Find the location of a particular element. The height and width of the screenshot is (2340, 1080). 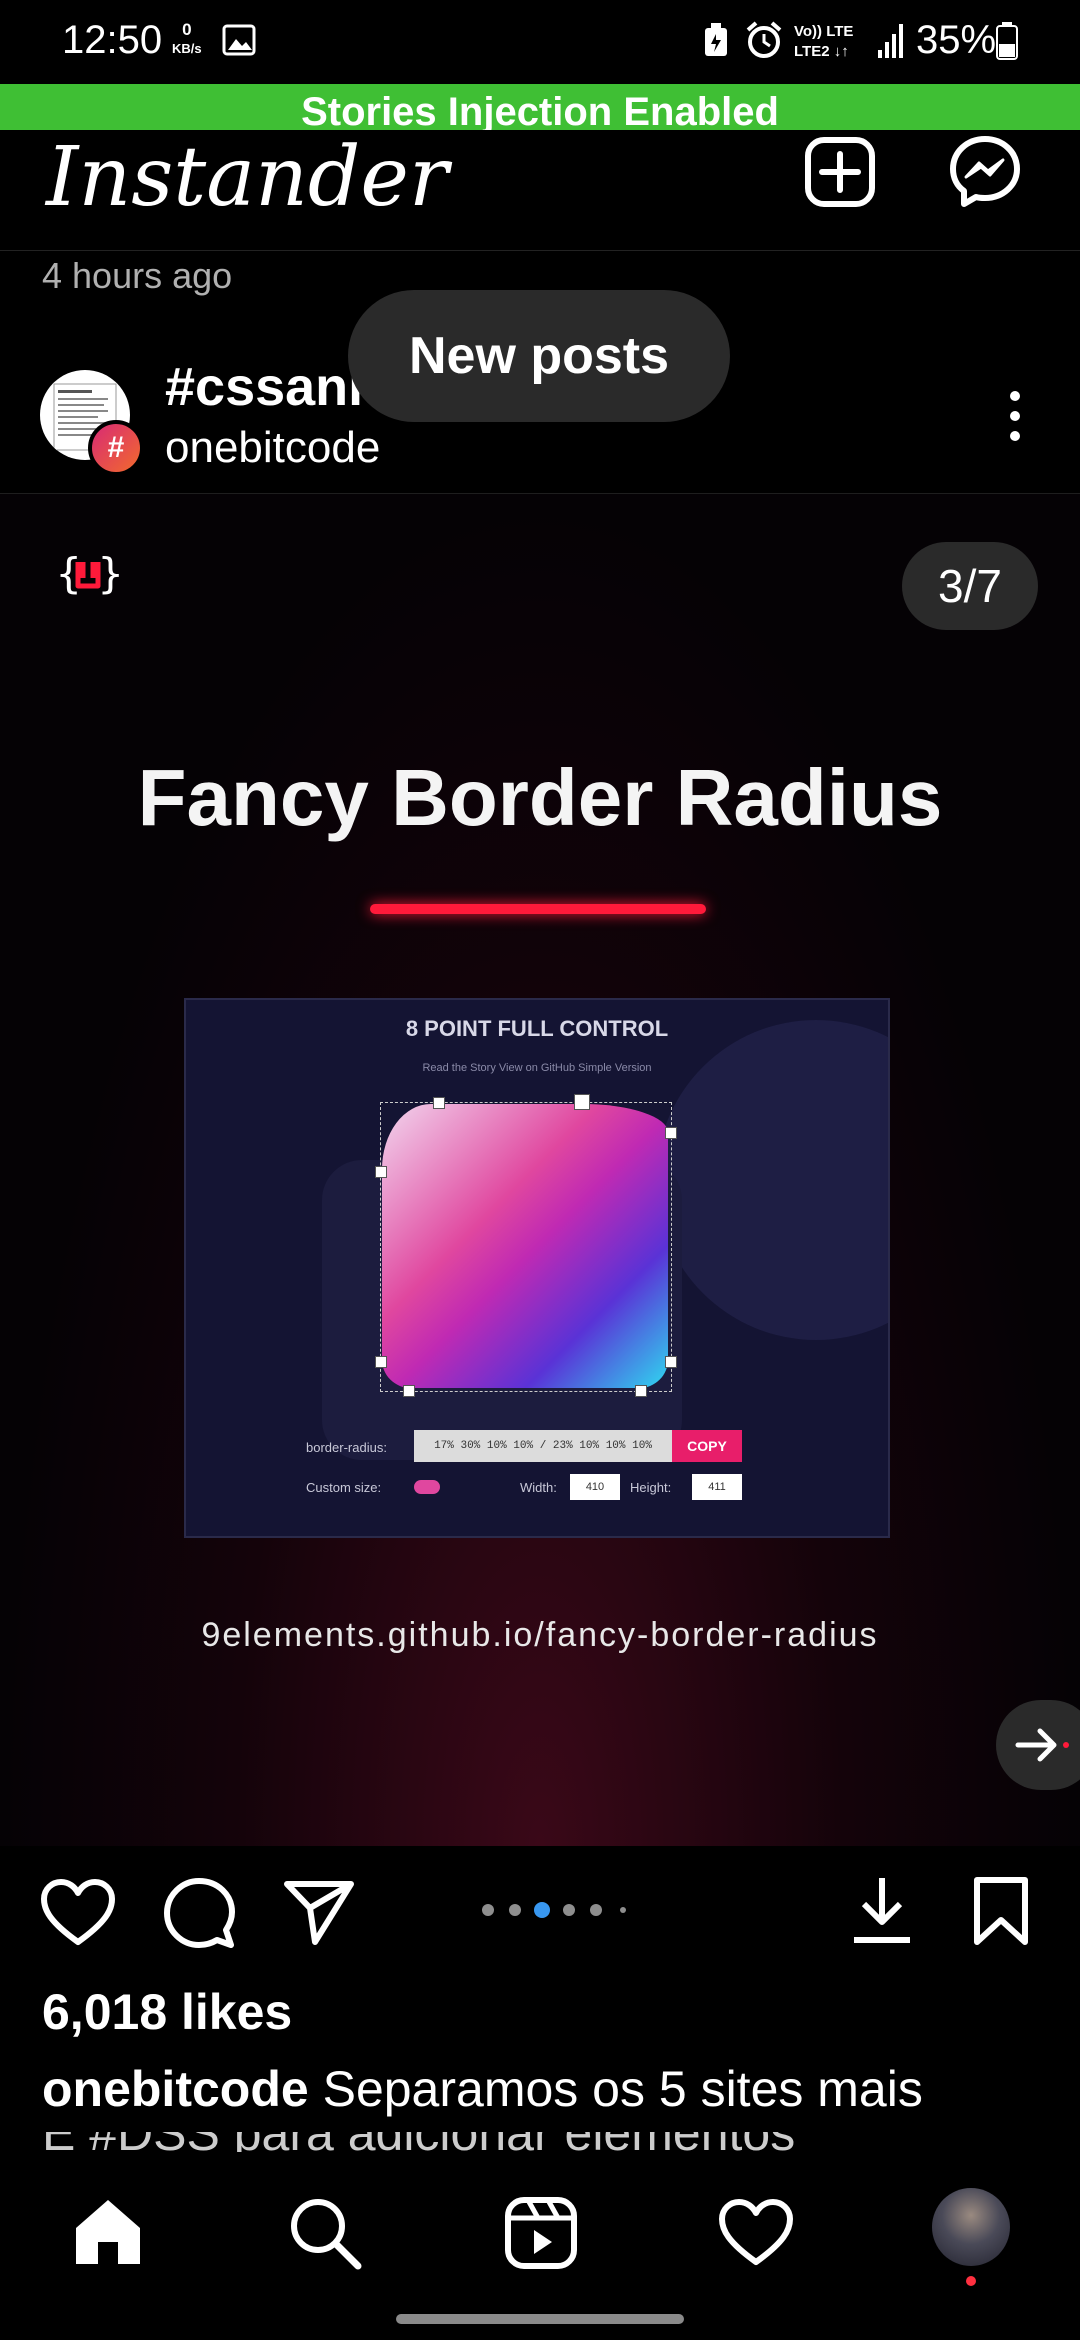

caption-continuation: E #DSS para adicionar elementos is located at coordinates (547, 2142).